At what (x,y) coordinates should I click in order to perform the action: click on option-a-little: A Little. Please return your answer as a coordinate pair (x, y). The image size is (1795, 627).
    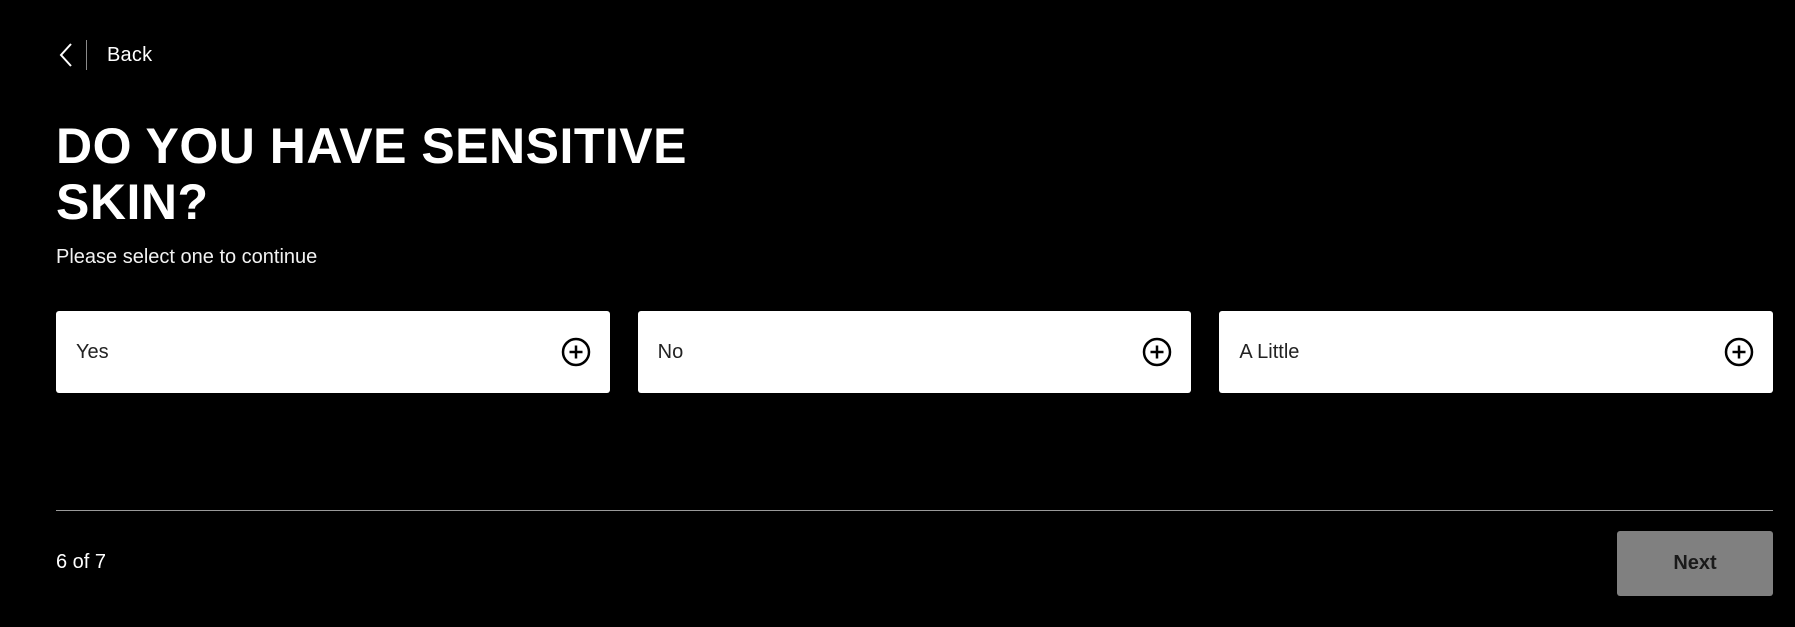
    Looking at the image, I should click on (1496, 352).